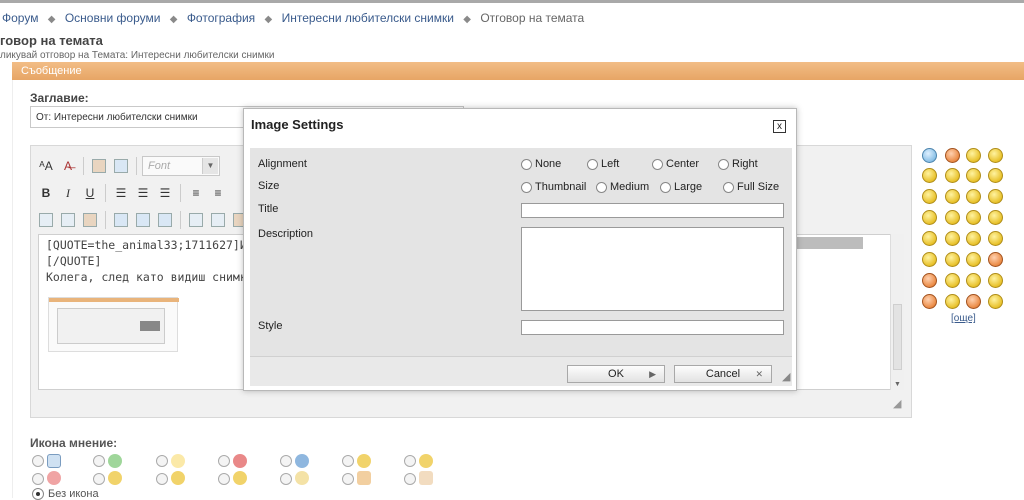  What do you see at coordinates (728, 187) in the screenshot?
I see `radio-full-size` at bounding box center [728, 187].